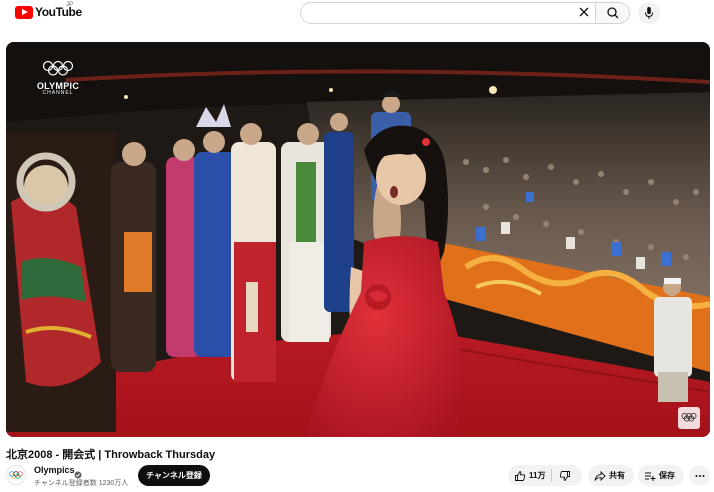  I want to click on share-button: 共有, so click(611, 475).